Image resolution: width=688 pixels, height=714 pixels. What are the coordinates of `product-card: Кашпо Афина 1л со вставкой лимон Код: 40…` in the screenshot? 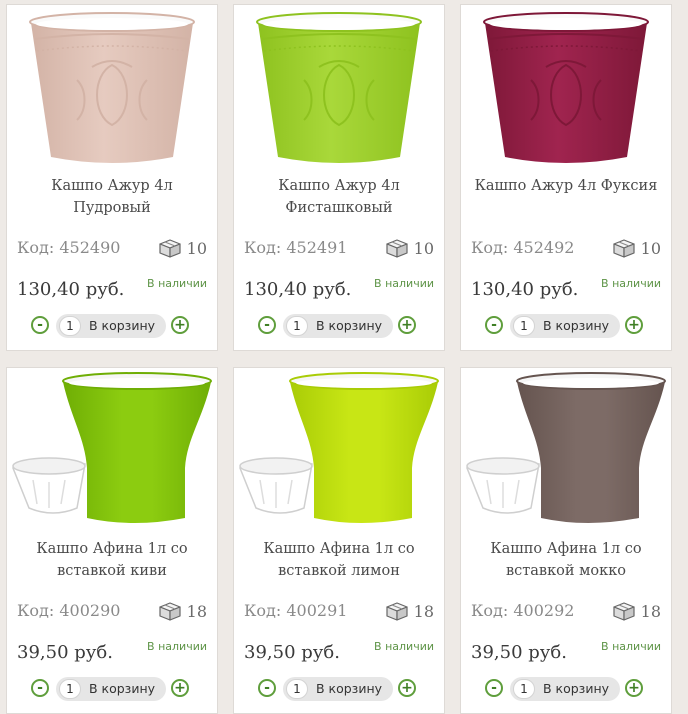 It's located at (339, 540).